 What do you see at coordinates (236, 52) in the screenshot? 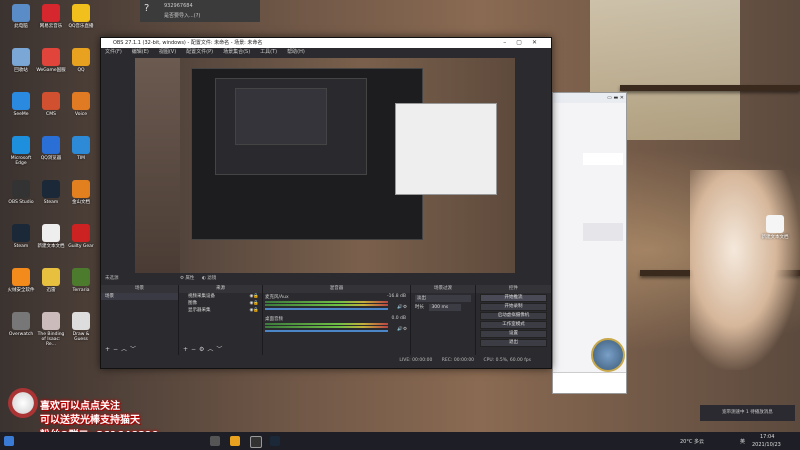
I see `menu-scene-collection: 场景集合(S)` at bounding box center [236, 52].